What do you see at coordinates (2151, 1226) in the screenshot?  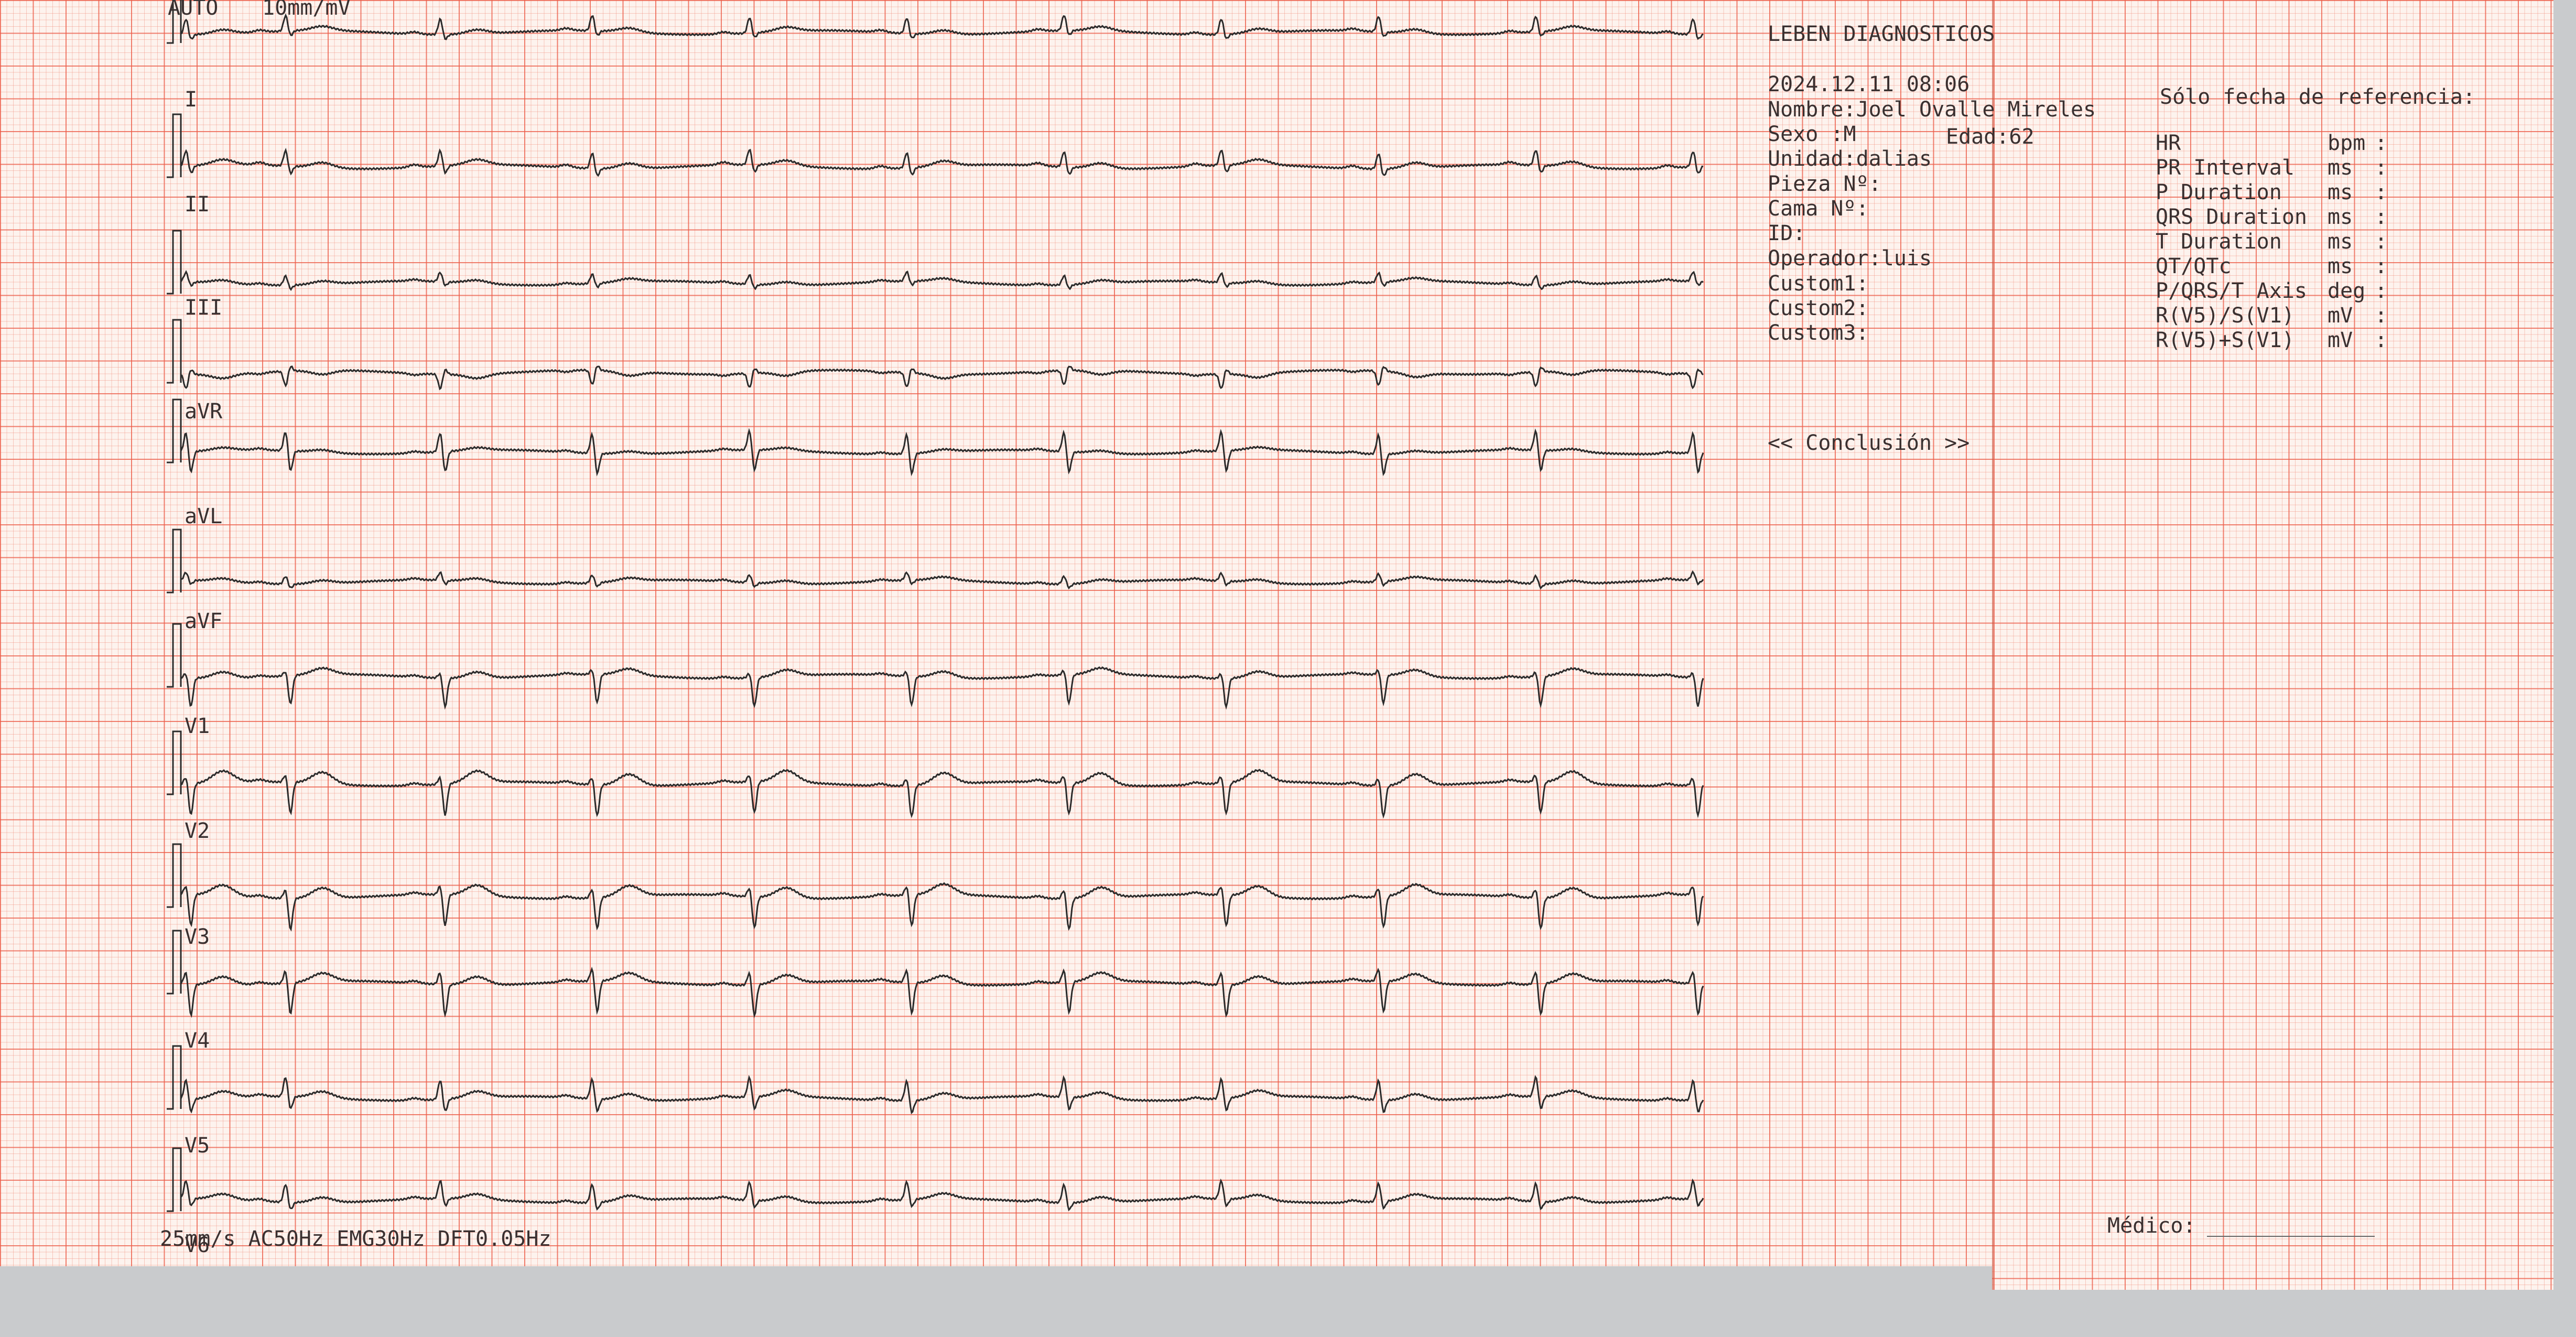 I see `doctor-label: Médico:` at bounding box center [2151, 1226].